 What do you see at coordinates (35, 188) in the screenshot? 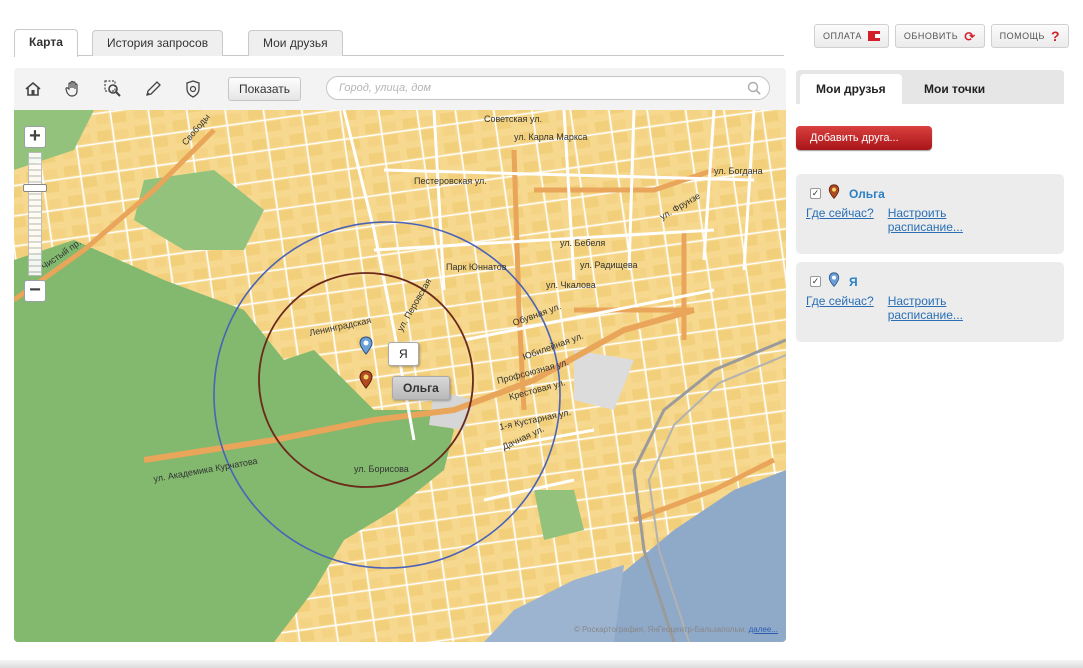
I see `zoom-slider-handle` at bounding box center [35, 188].